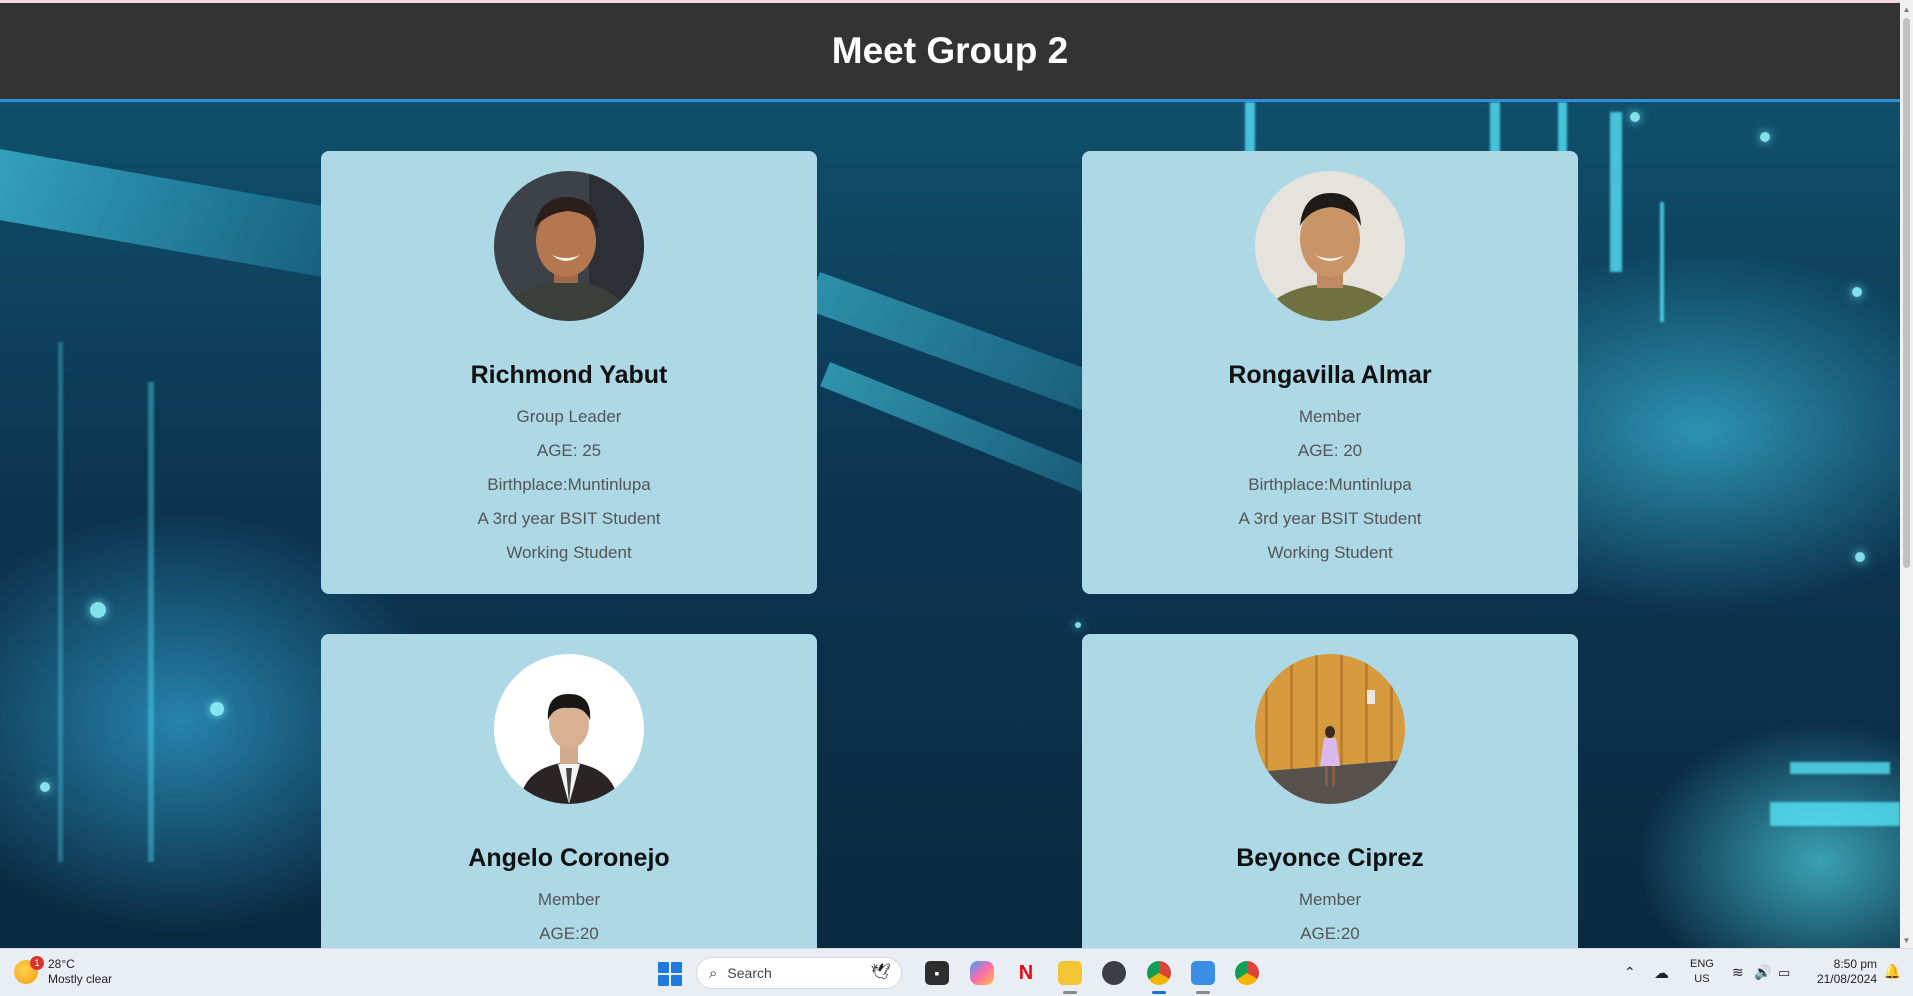 The height and width of the screenshot is (996, 1913). Describe the element at coordinates (1906, 10) in the screenshot. I see `scroll-up-arrow-icon: ▲` at that location.